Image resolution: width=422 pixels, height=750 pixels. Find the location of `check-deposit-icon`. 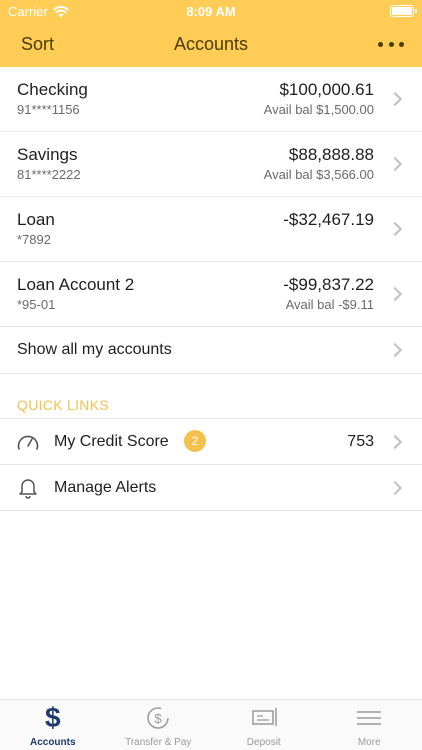

check-deposit-icon is located at coordinates (264, 717).